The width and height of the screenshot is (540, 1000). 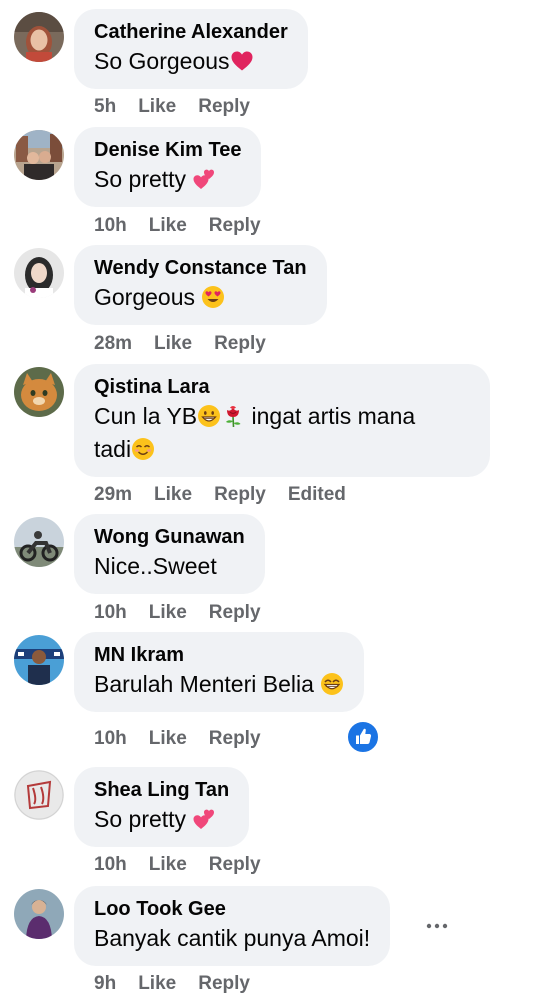 What do you see at coordinates (330, 416) in the screenshot?
I see `comment-text-part: ingat artis mana` at bounding box center [330, 416].